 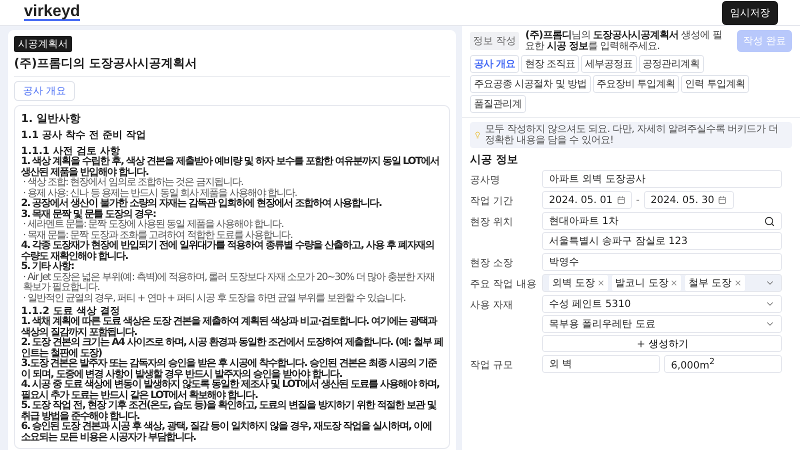 What do you see at coordinates (228, 251) in the screenshot?
I see `clause-text: 4. 각종 도장재가 현장에 반입되기 전에 일위대가를 적용하여 종류별 수량을 산출하고, 사용 후 폐자재의 수량도 재확인해야 합니다.` at bounding box center [228, 251].